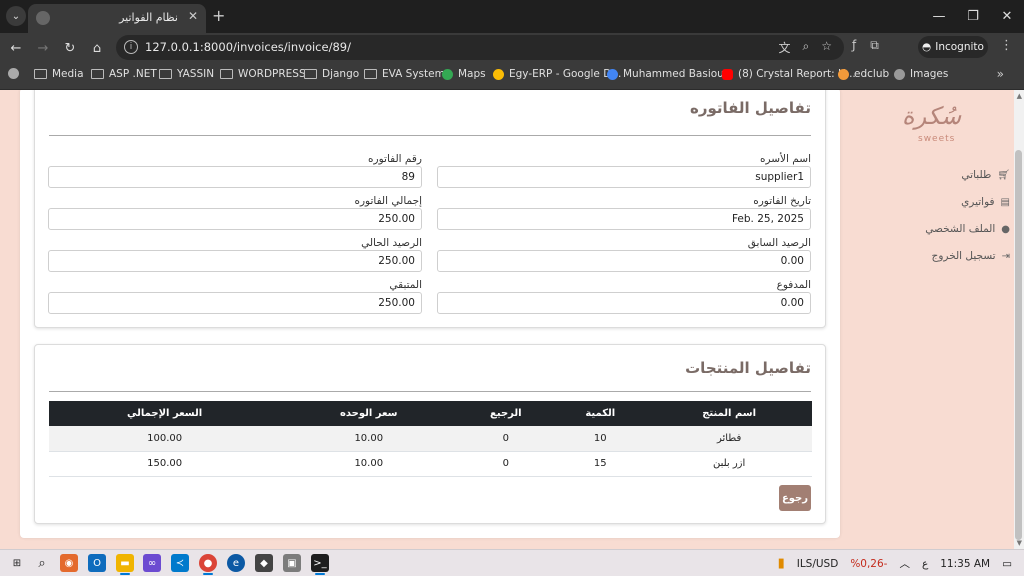  I want to click on cell-returns: 0, so click(506, 439).